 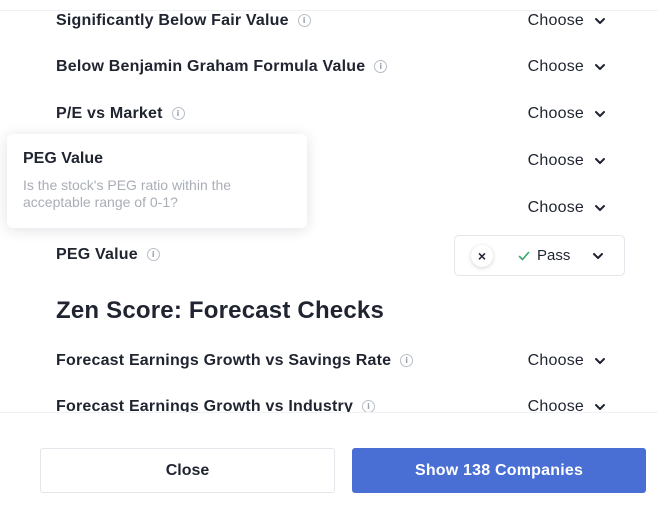 I want to click on filter-label: P/E vs Market, so click(x=109, y=113).